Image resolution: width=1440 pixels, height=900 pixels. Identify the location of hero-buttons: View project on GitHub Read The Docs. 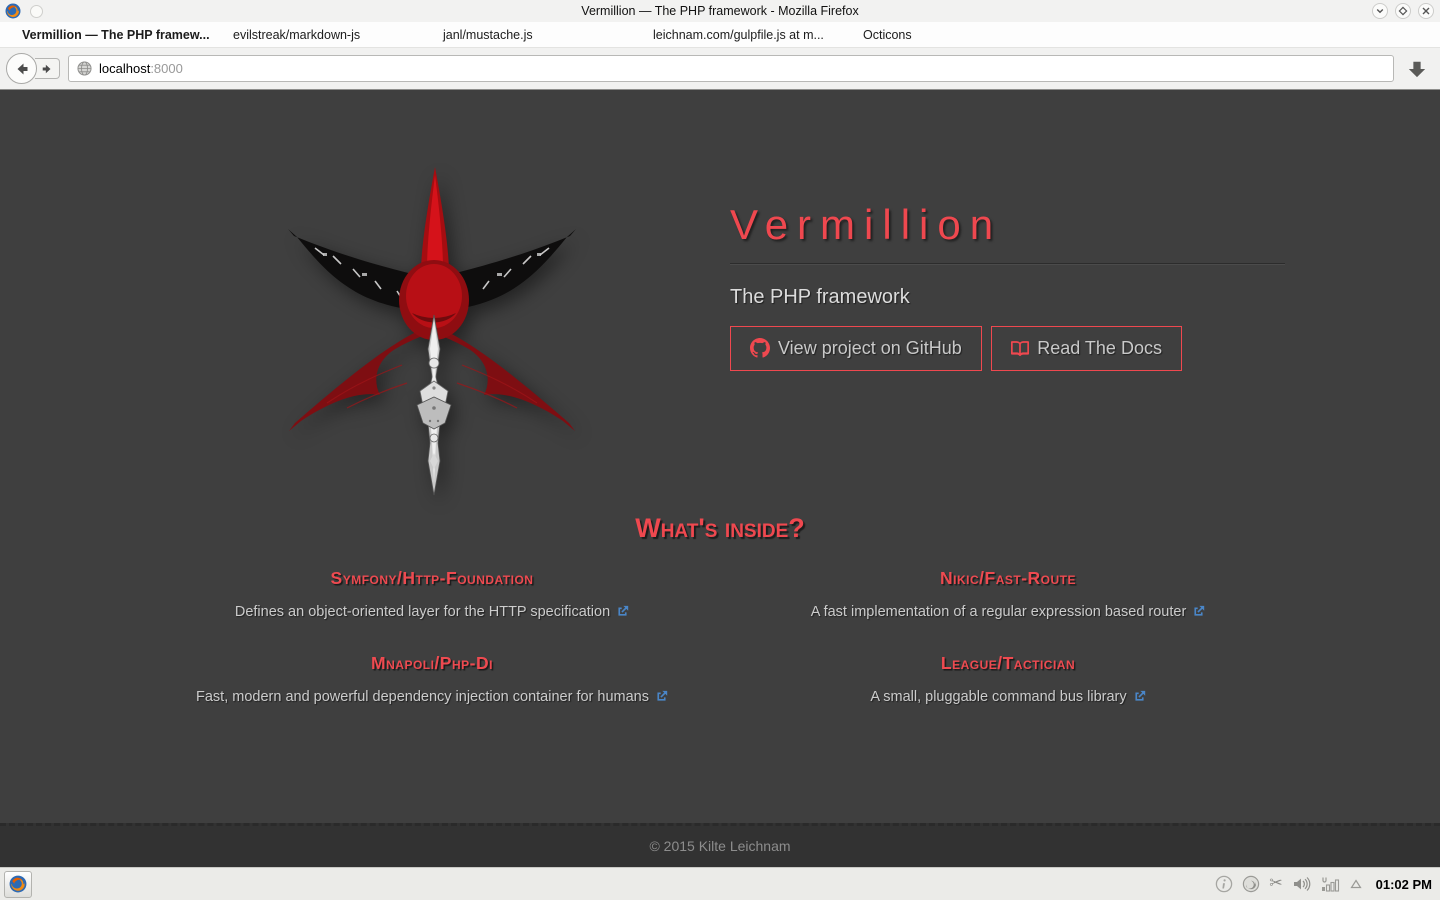
(1013, 348).